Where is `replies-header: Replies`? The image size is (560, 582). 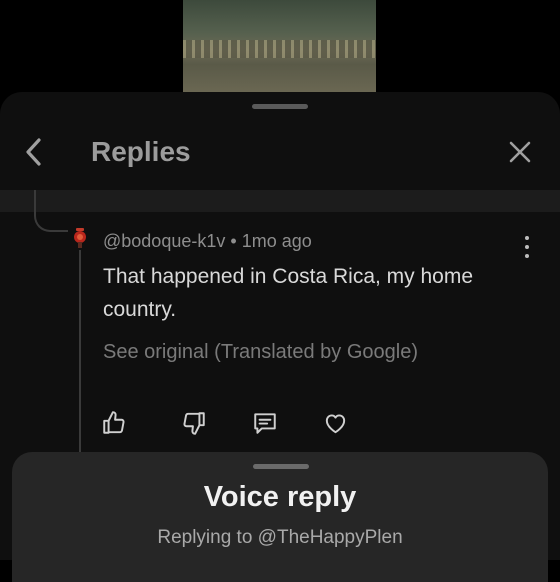
replies-header: Replies is located at coordinates (280, 154).